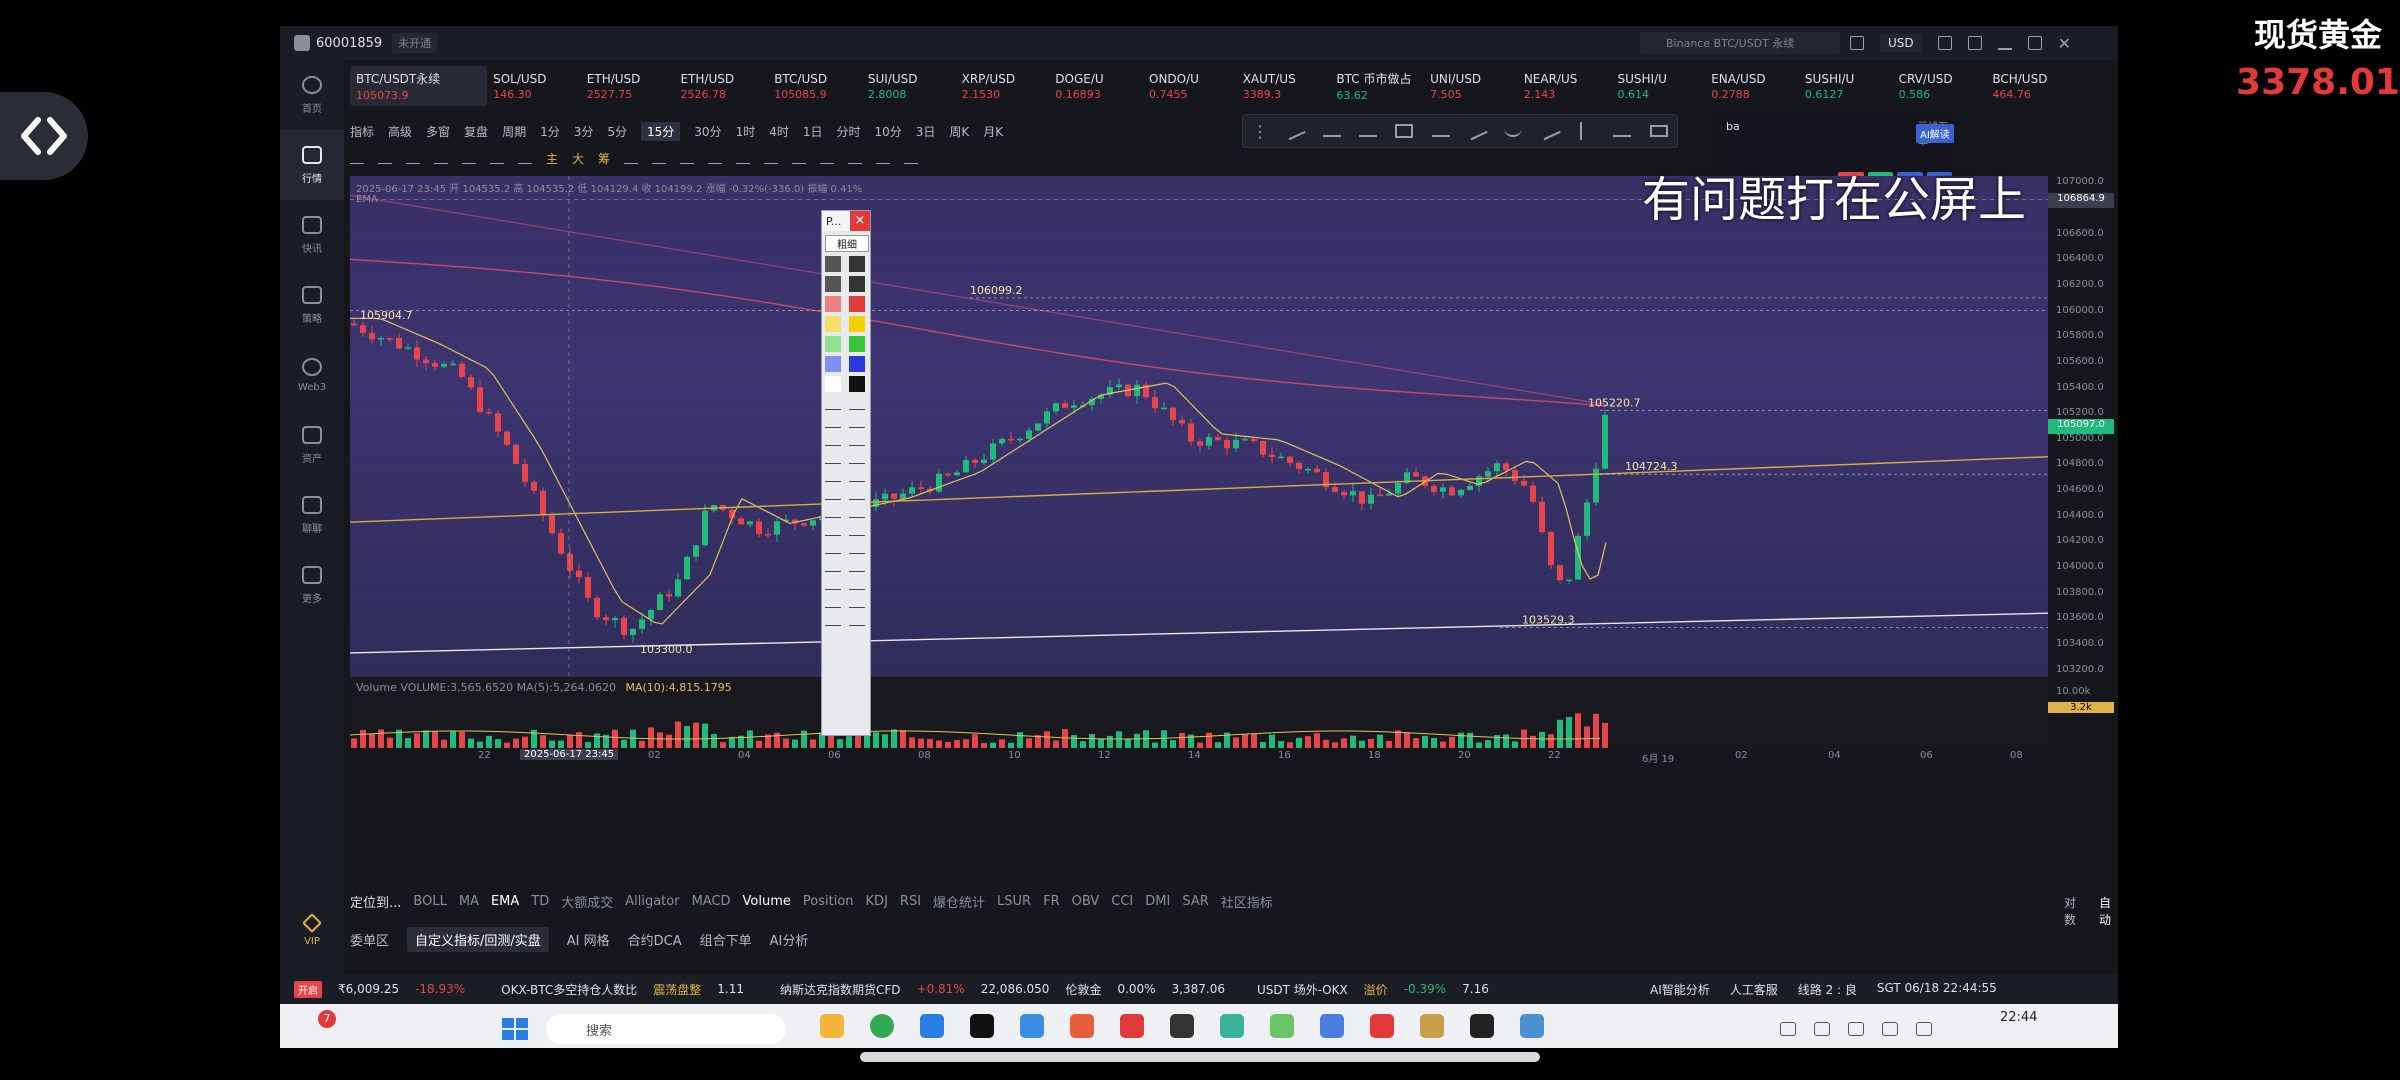  What do you see at coordinates (726, 939) in the screenshot?
I see `bottom-tab: 组合下单` at bounding box center [726, 939].